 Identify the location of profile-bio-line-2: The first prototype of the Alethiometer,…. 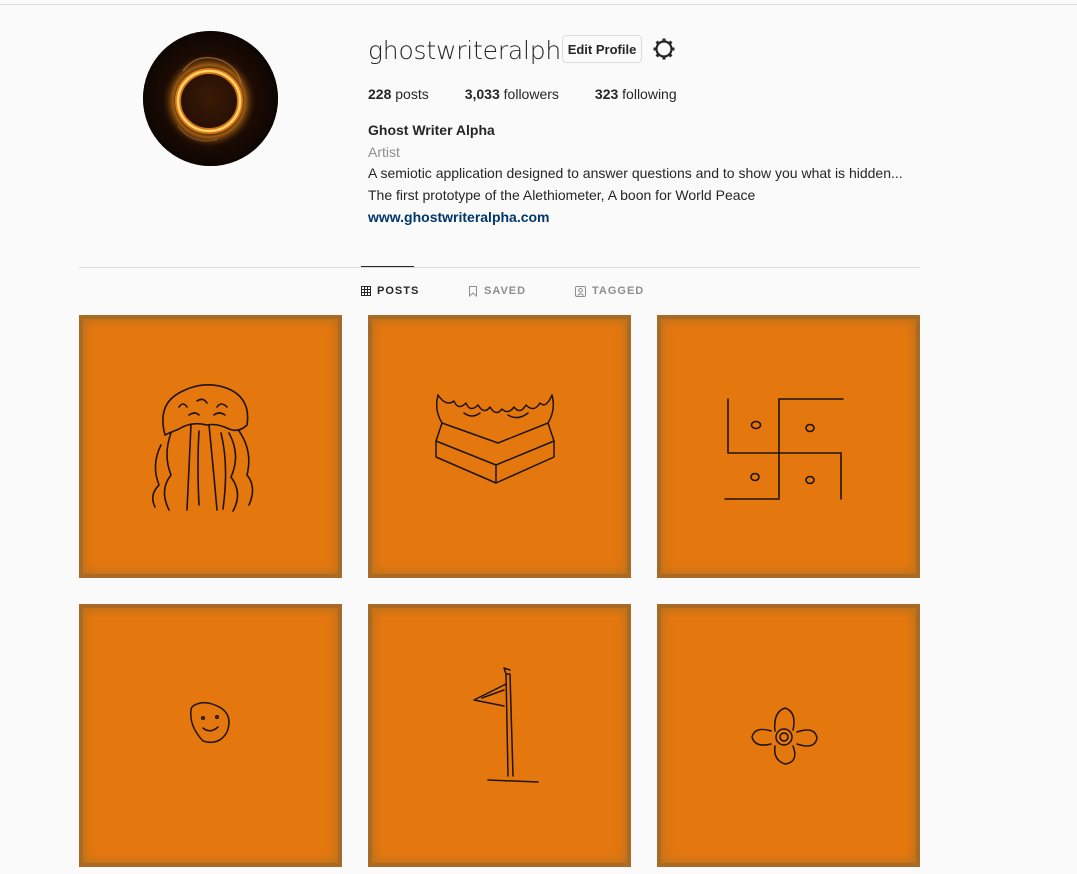
(562, 195).